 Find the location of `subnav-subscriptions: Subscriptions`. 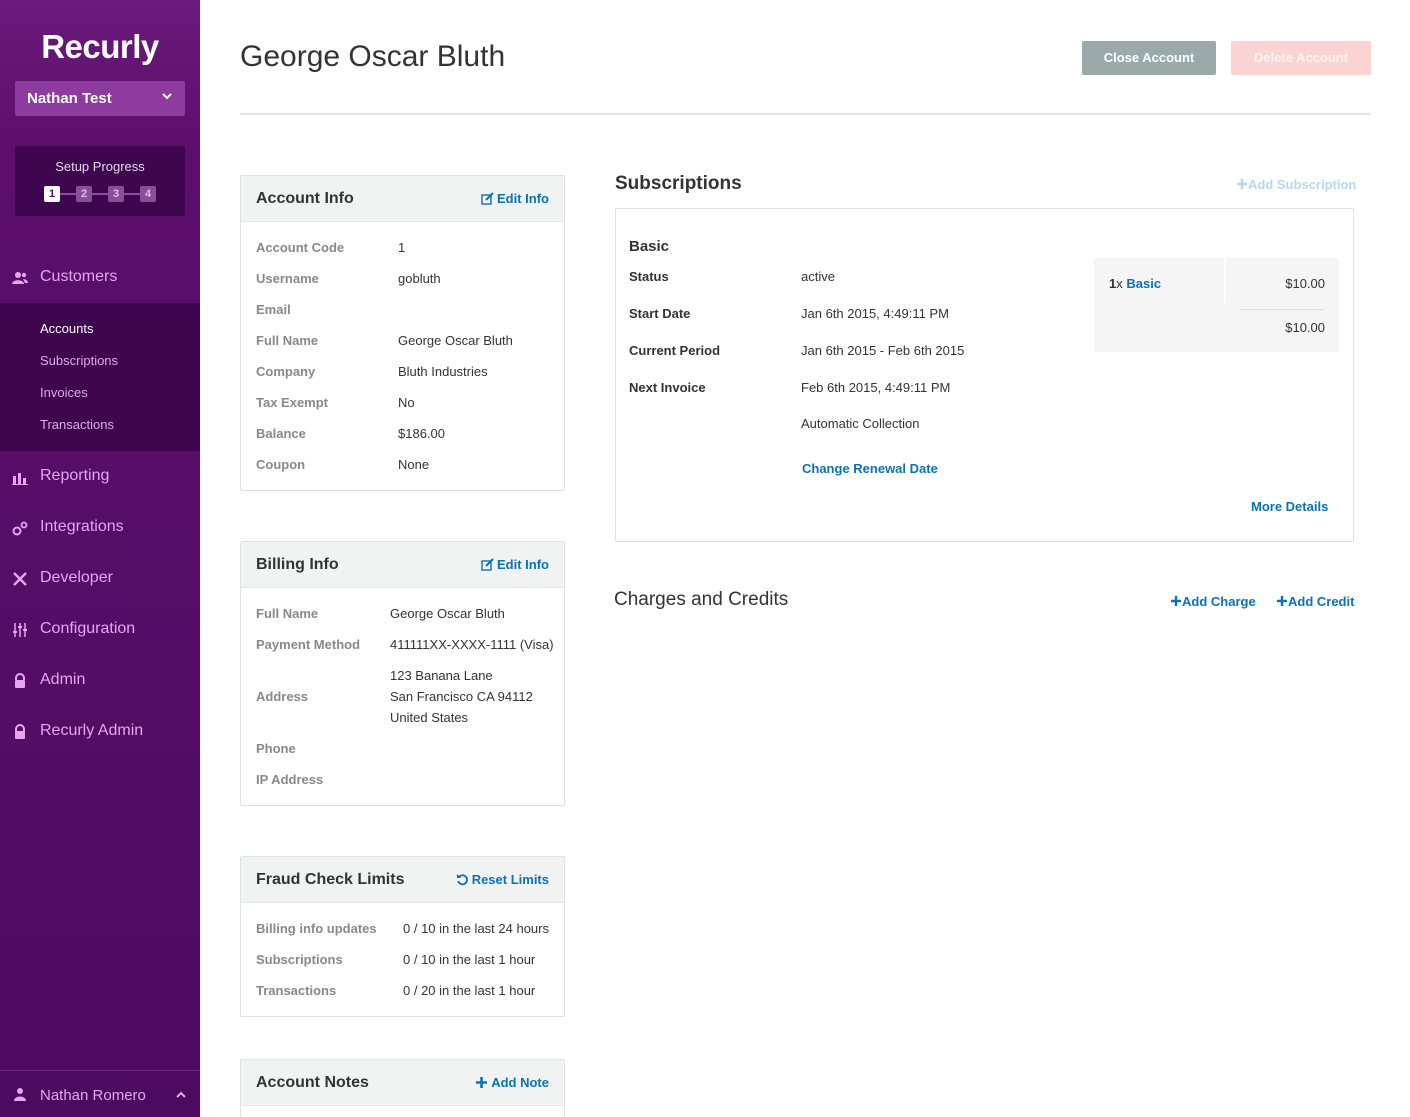

subnav-subscriptions: Subscriptions is located at coordinates (79, 360).